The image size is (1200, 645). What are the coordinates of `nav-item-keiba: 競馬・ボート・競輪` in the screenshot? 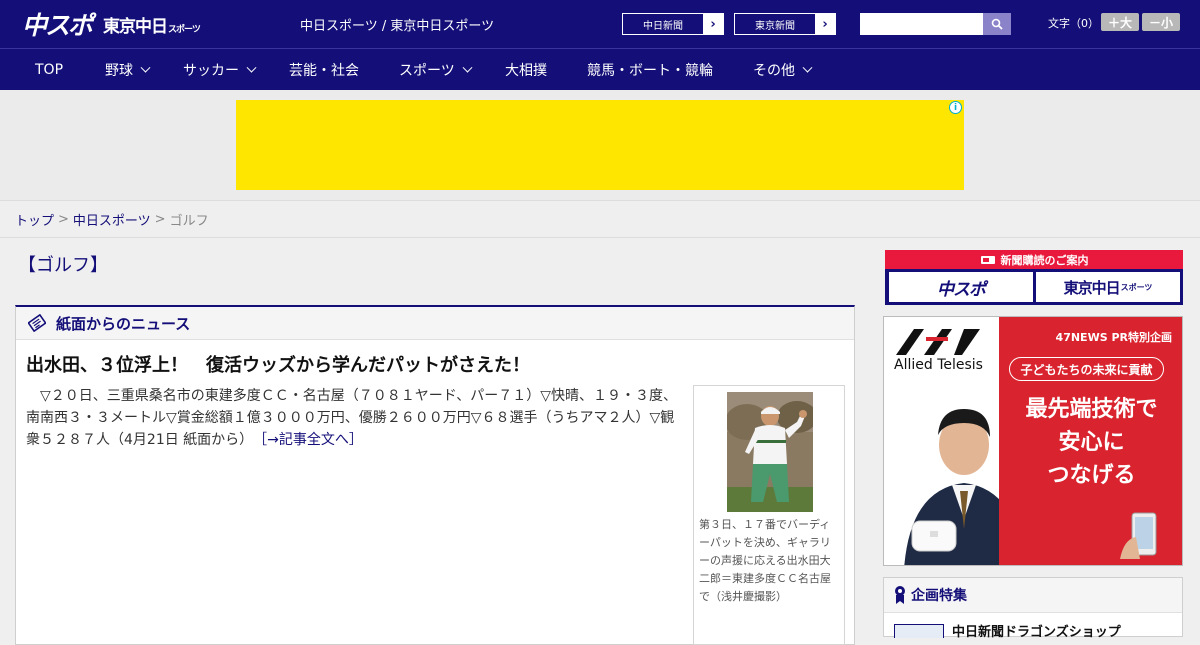 It's located at (650, 70).